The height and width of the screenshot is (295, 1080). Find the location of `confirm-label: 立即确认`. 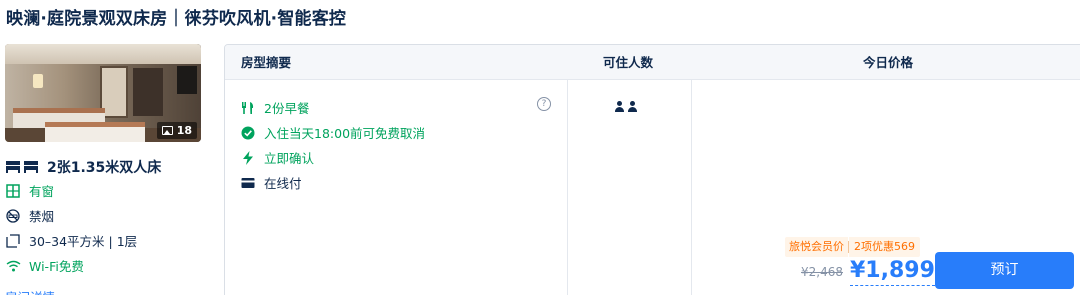

confirm-label: 立即确认 is located at coordinates (289, 158).